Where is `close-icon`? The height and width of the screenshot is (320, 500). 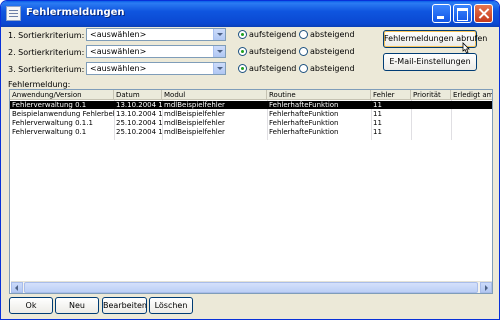
close-icon is located at coordinates (483, 13).